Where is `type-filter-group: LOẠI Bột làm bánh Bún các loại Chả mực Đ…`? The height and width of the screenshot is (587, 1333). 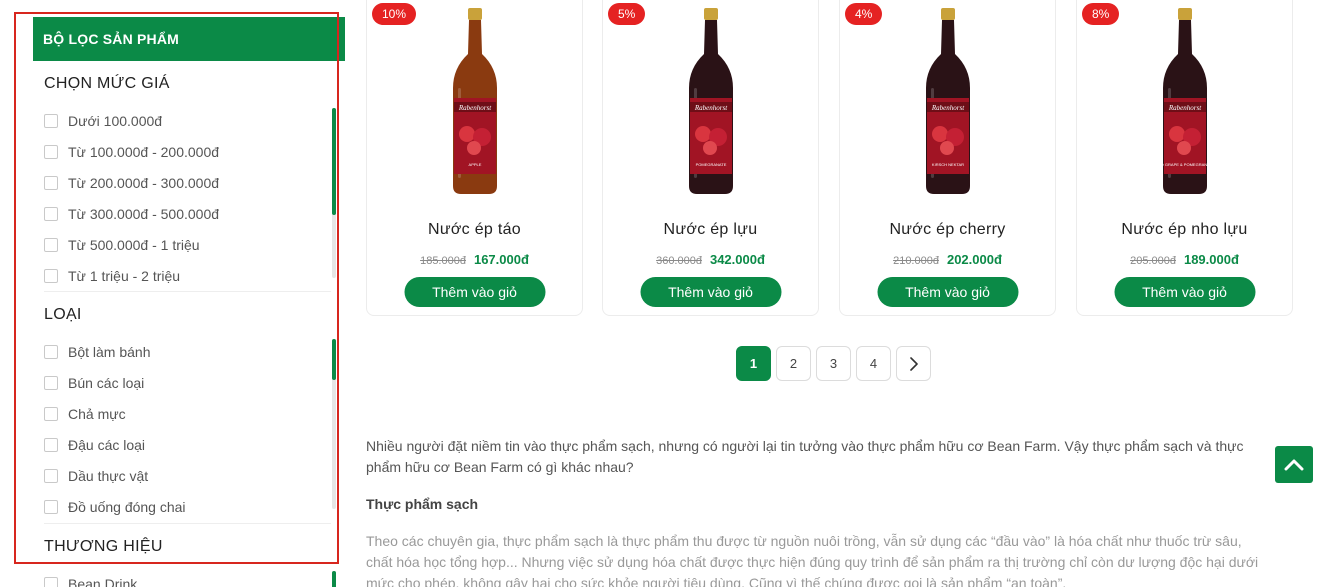
type-filter-group: LOẠI Bột làm bánh Bún các loại Chả mực Đ… is located at coordinates (189, 403).